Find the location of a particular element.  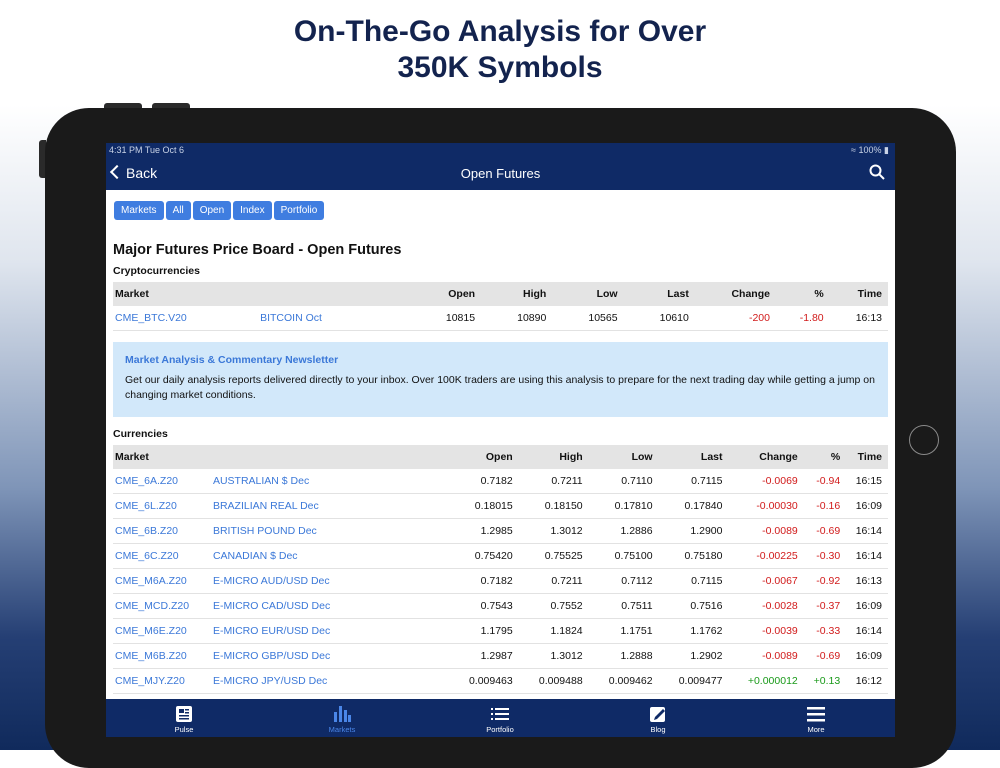

low-cell: 0.7511 is located at coordinates (623, 606).